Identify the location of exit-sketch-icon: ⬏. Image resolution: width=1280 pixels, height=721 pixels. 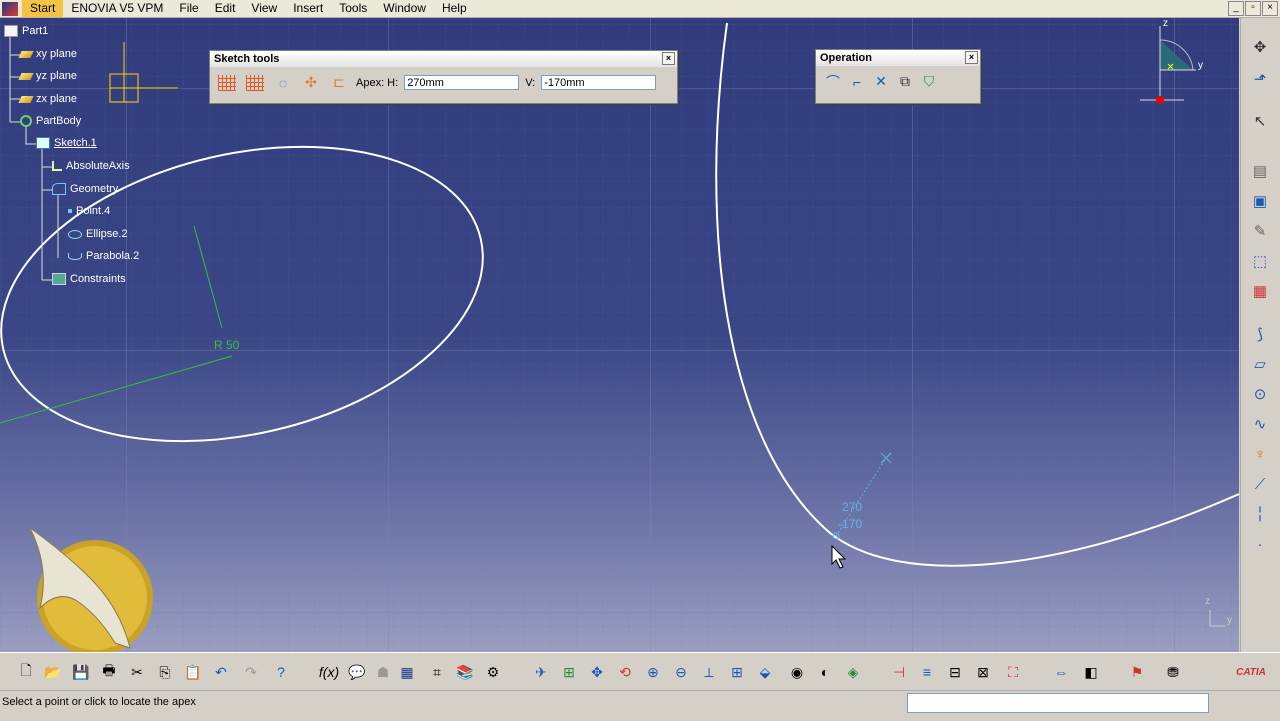
(1260, 79).